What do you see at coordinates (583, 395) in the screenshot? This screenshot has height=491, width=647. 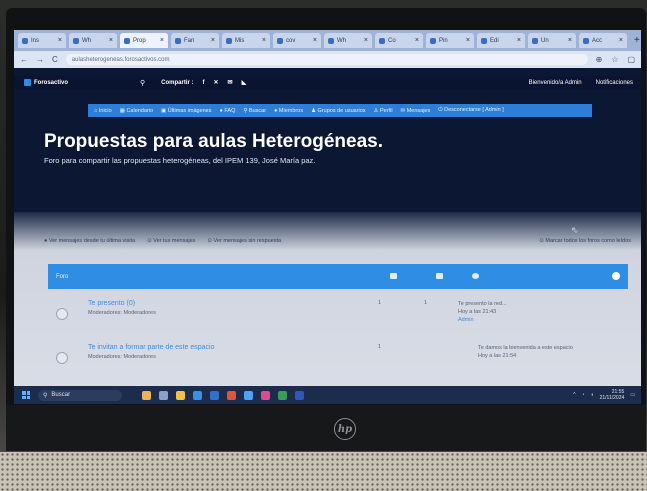 I see `wifi-icon: ◔` at bounding box center [583, 395].